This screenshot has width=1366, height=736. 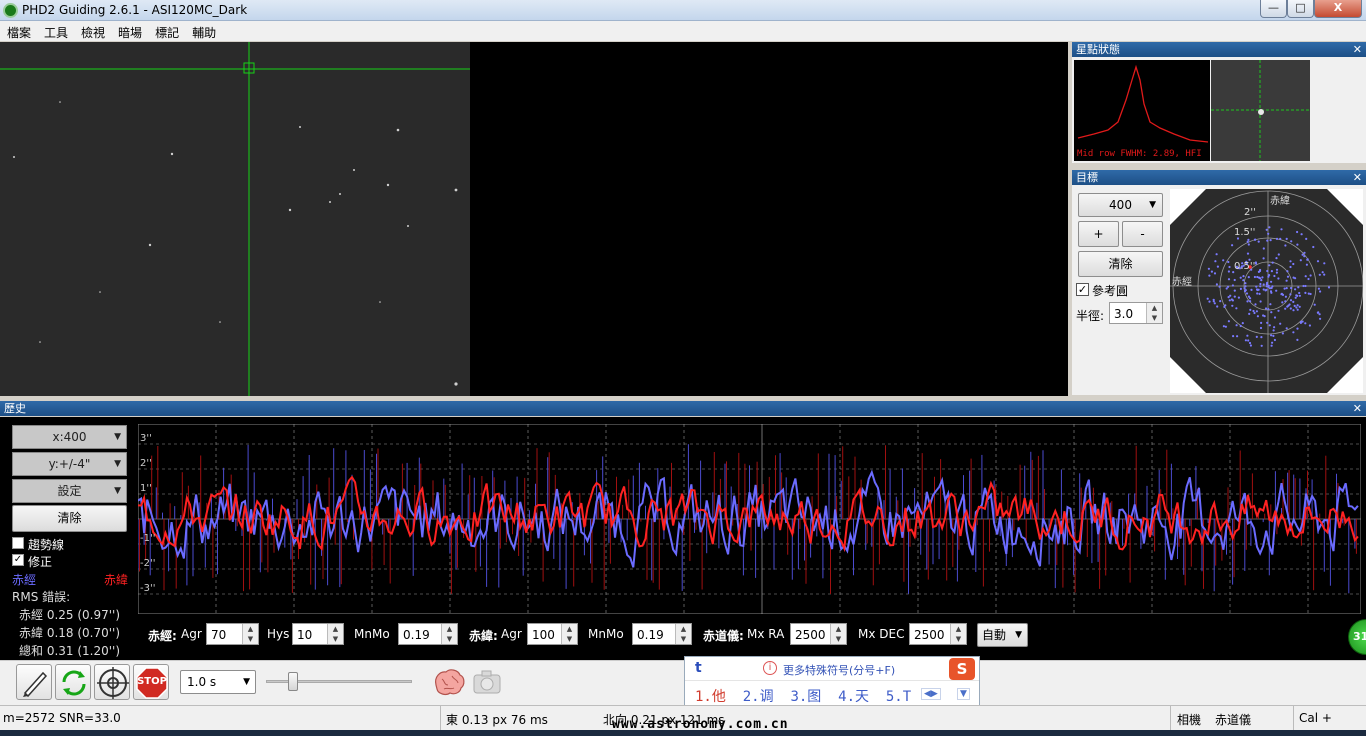 What do you see at coordinates (18, 543) in the screenshot?
I see `trendline-checkbox` at bounding box center [18, 543].